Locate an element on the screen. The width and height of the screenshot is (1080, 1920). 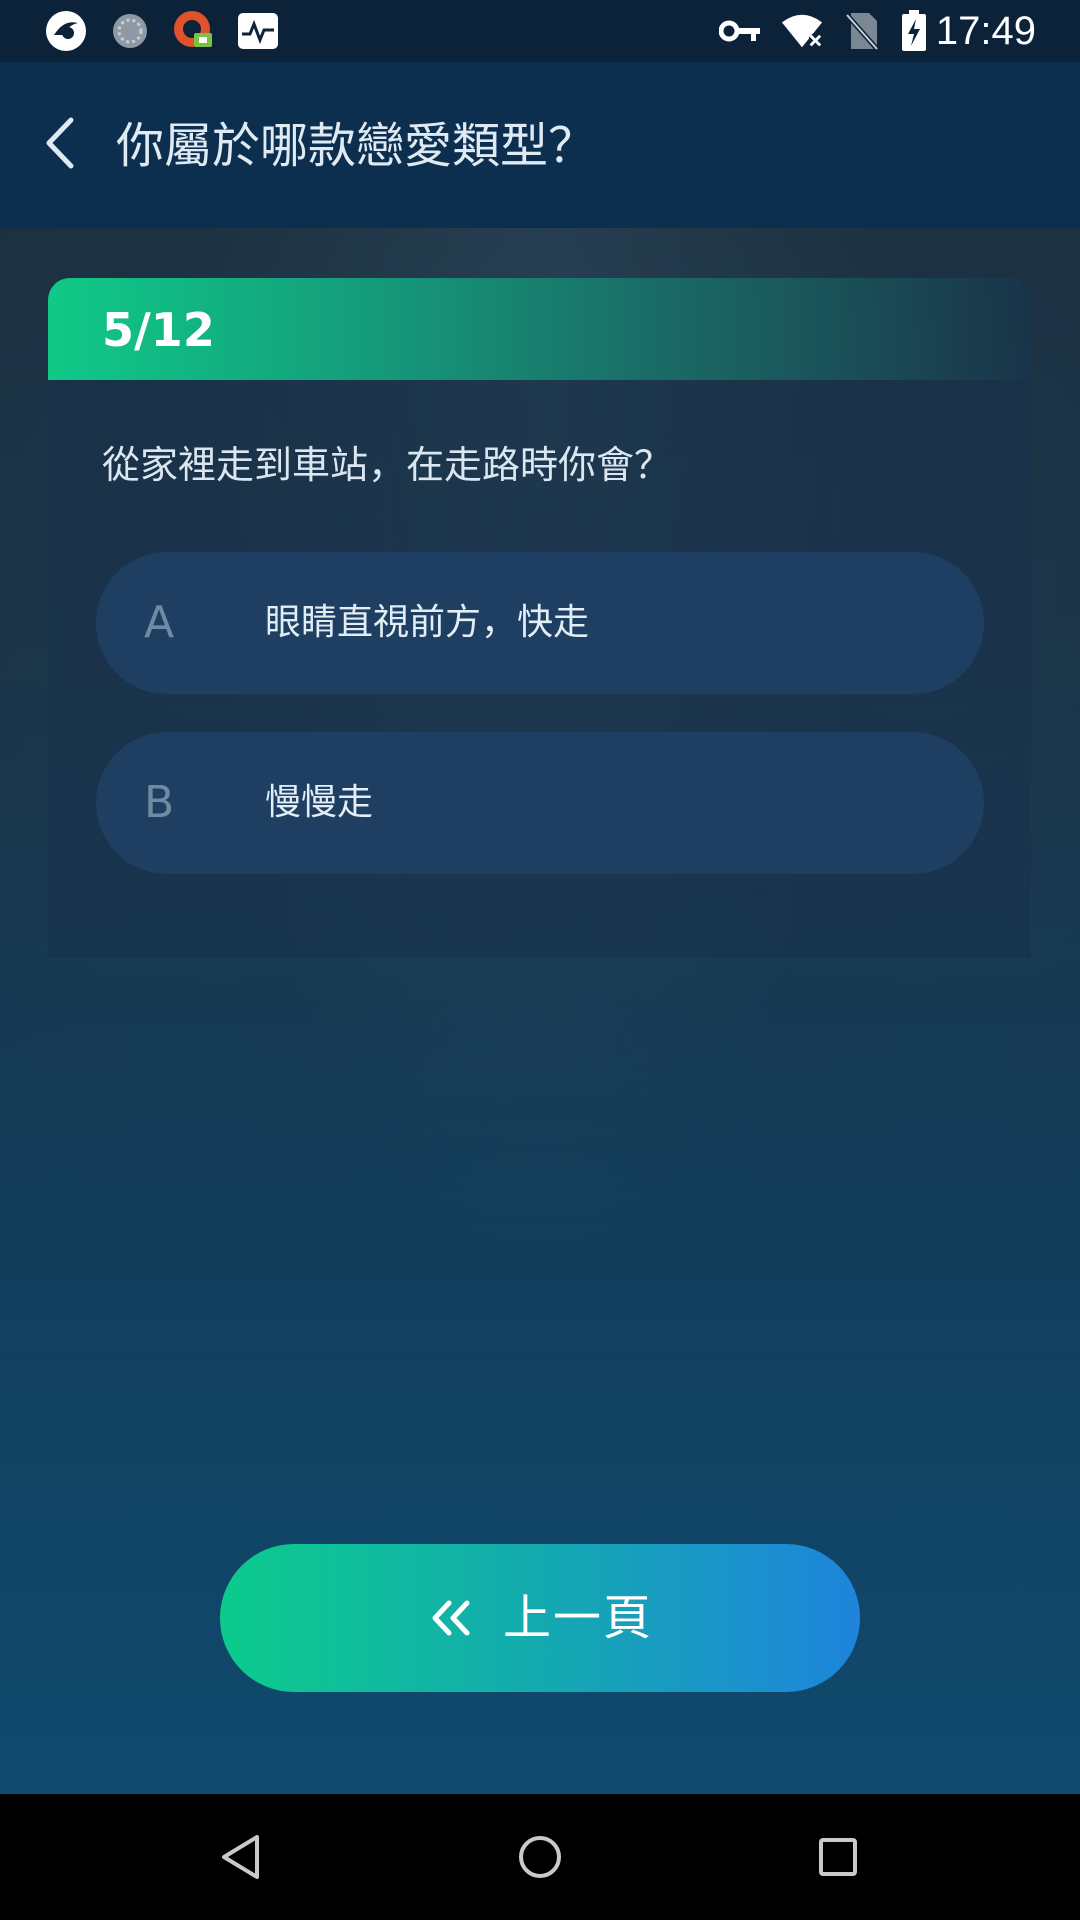
recents-square-icon is located at coordinates (838, 1857).